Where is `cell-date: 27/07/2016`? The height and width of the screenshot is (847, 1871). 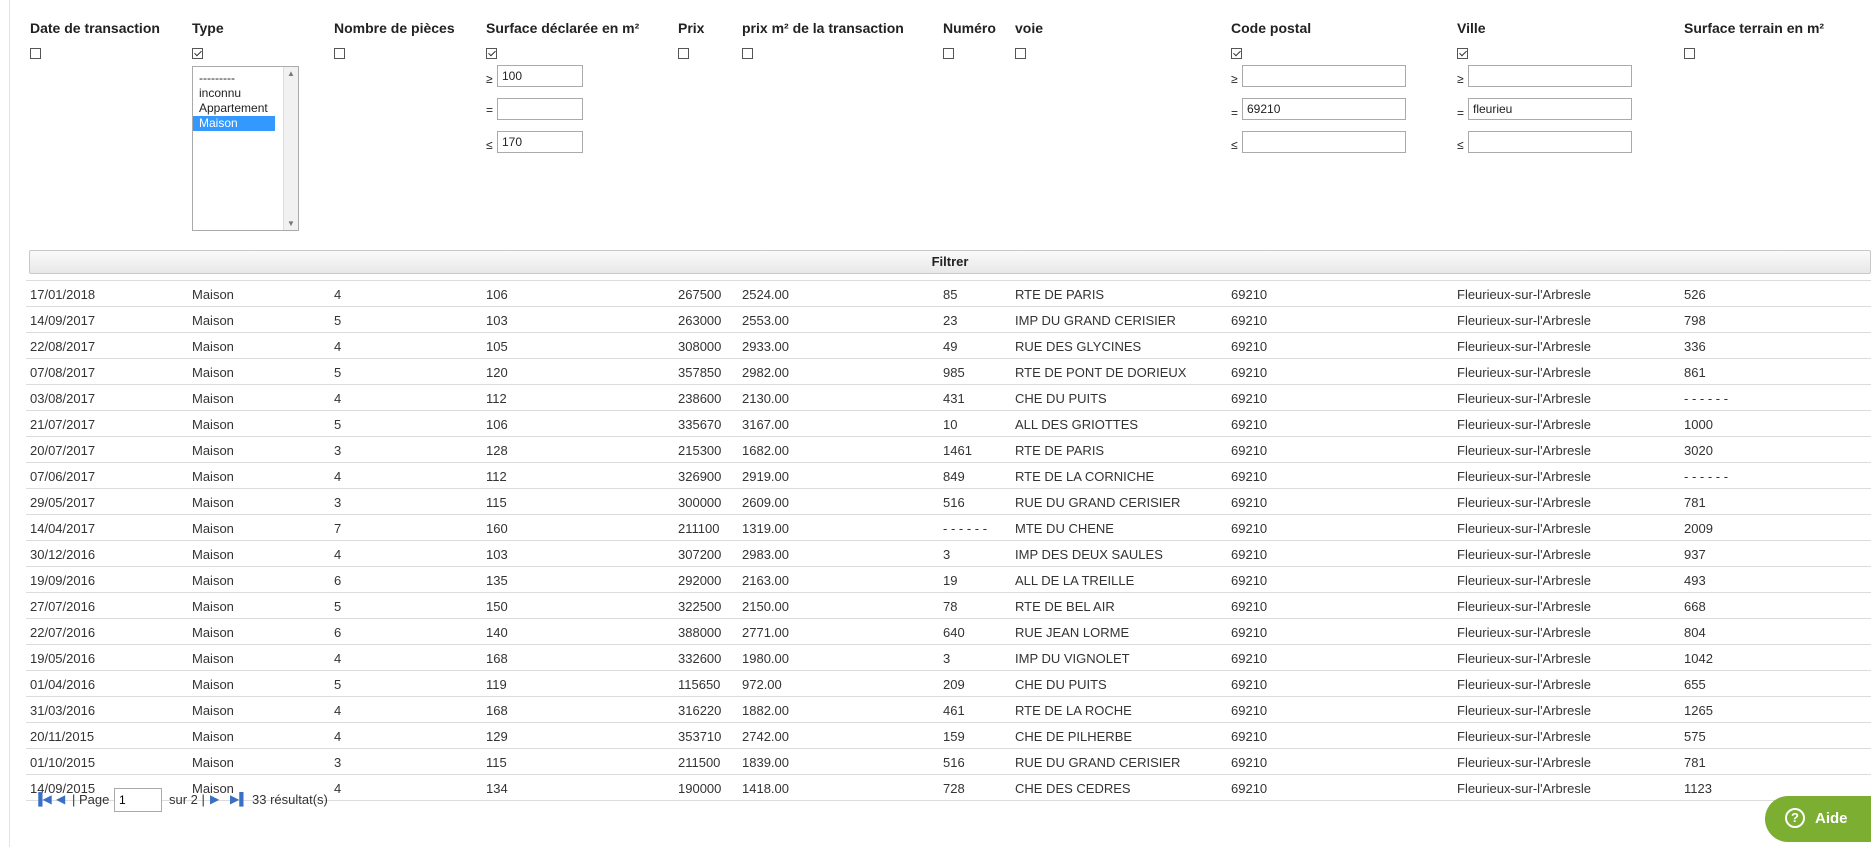
cell-date: 27/07/2016 is located at coordinates (63, 606).